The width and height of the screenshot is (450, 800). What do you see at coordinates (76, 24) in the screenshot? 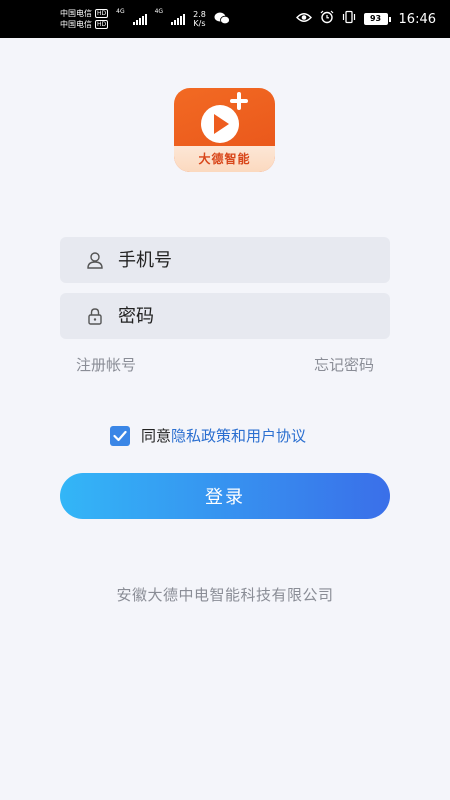
I see `carrier-2: 中国电信` at bounding box center [76, 24].